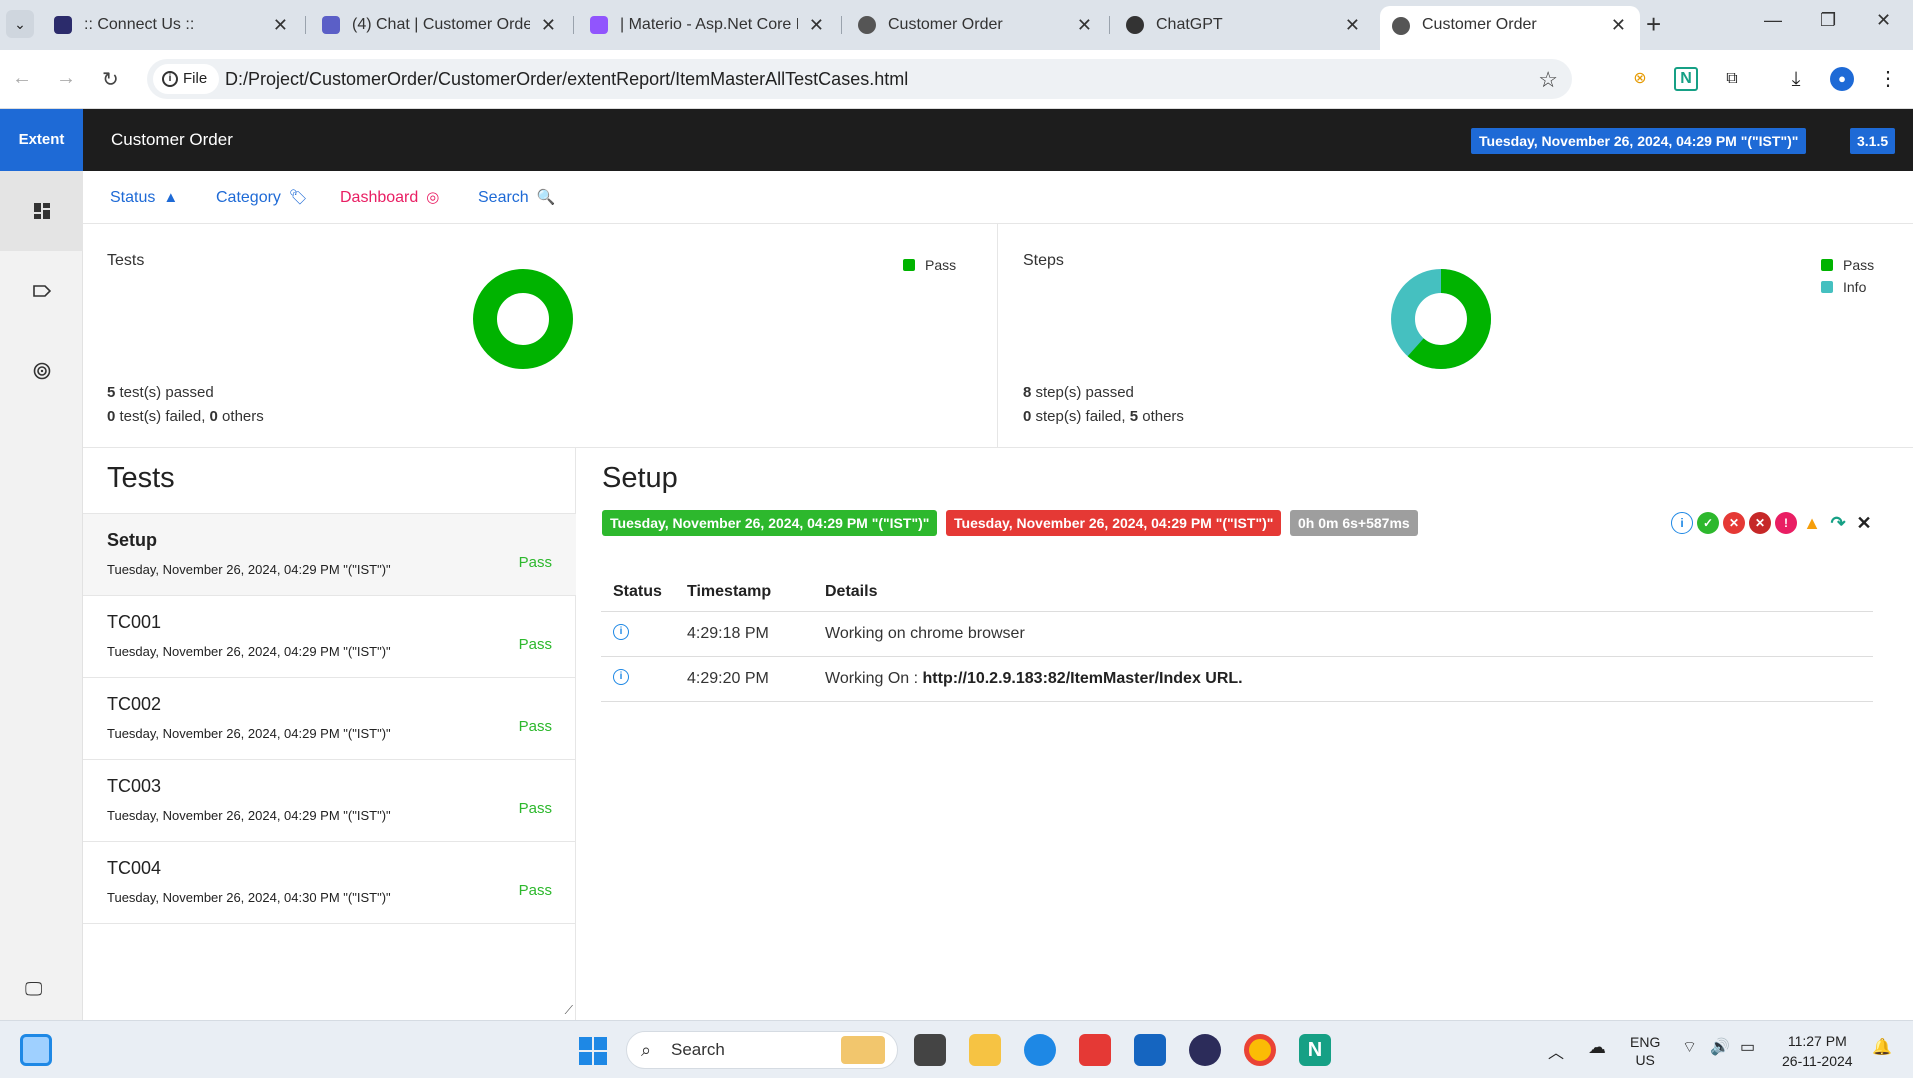  What do you see at coordinates (1343, 592) in the screenshot?
I see `column-details: Details` at bounding box center [1343, 592].